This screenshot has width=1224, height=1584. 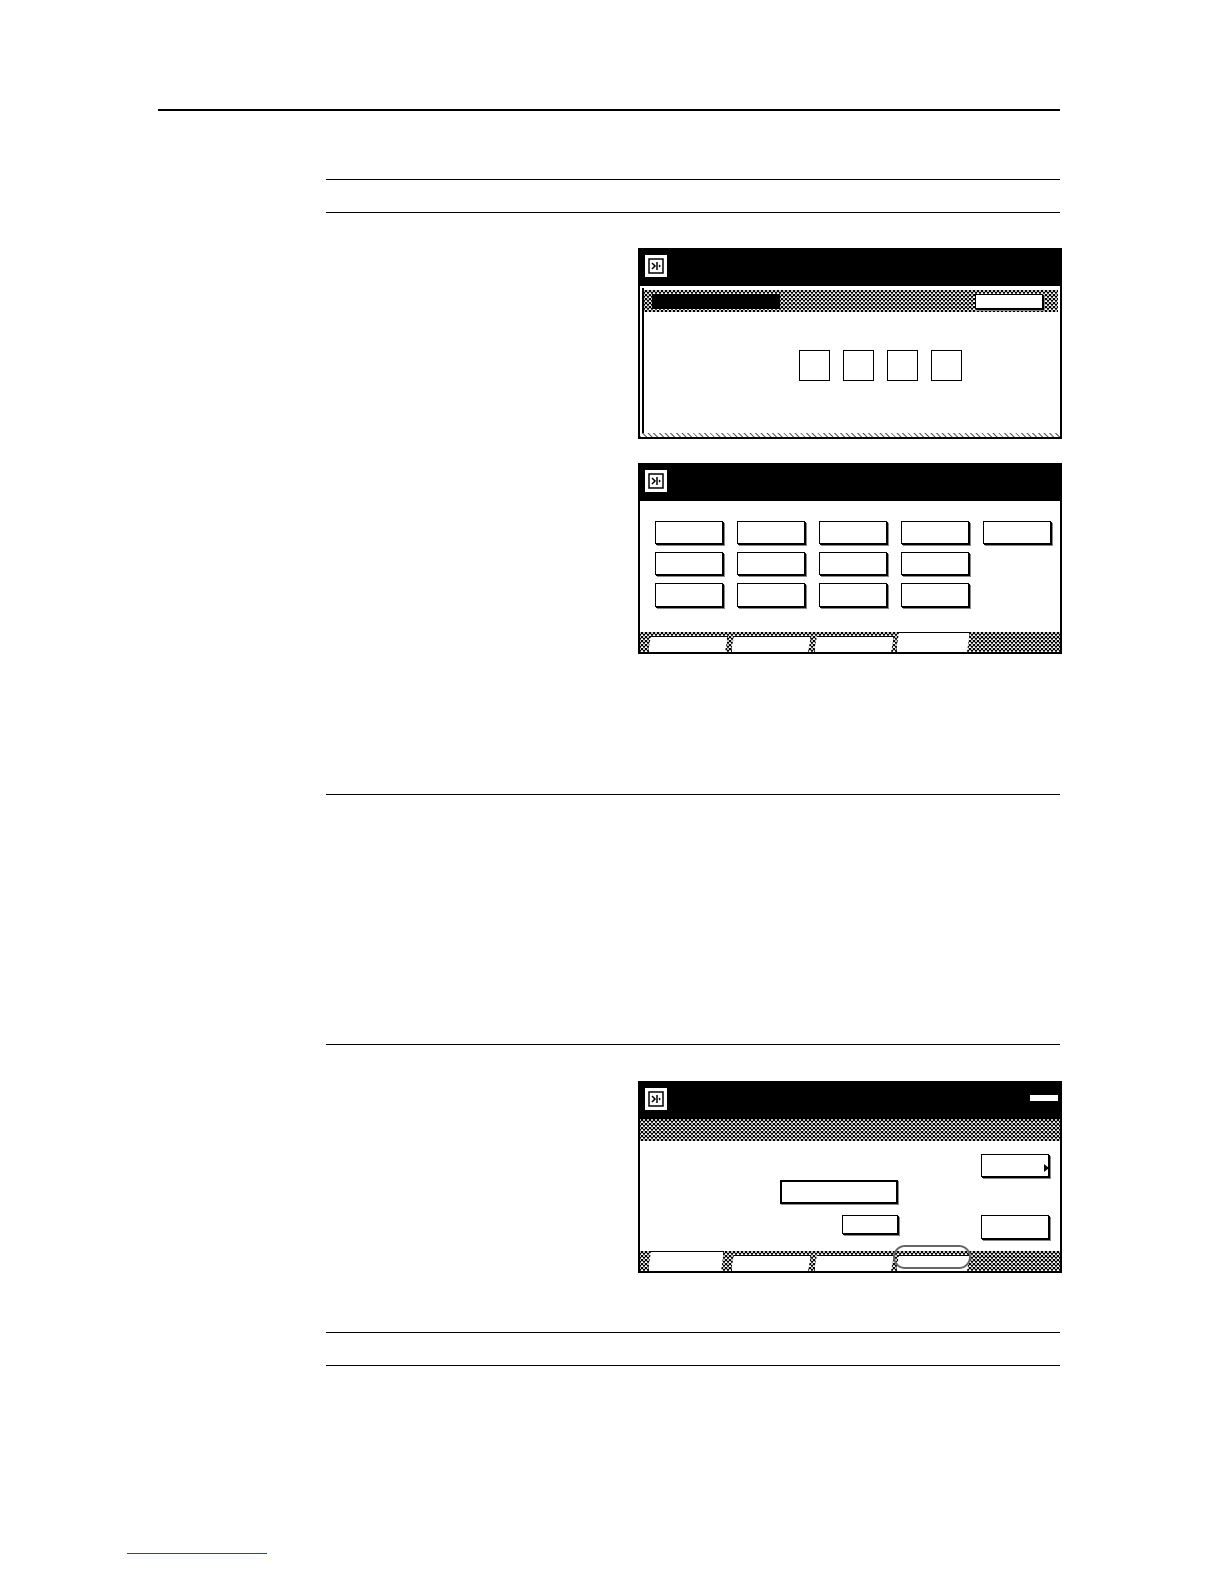 What do you see at coordinates (1015, 1165) in the screenshot?
I see `settings-right-button-top` at bounding box center [1015, 1165].